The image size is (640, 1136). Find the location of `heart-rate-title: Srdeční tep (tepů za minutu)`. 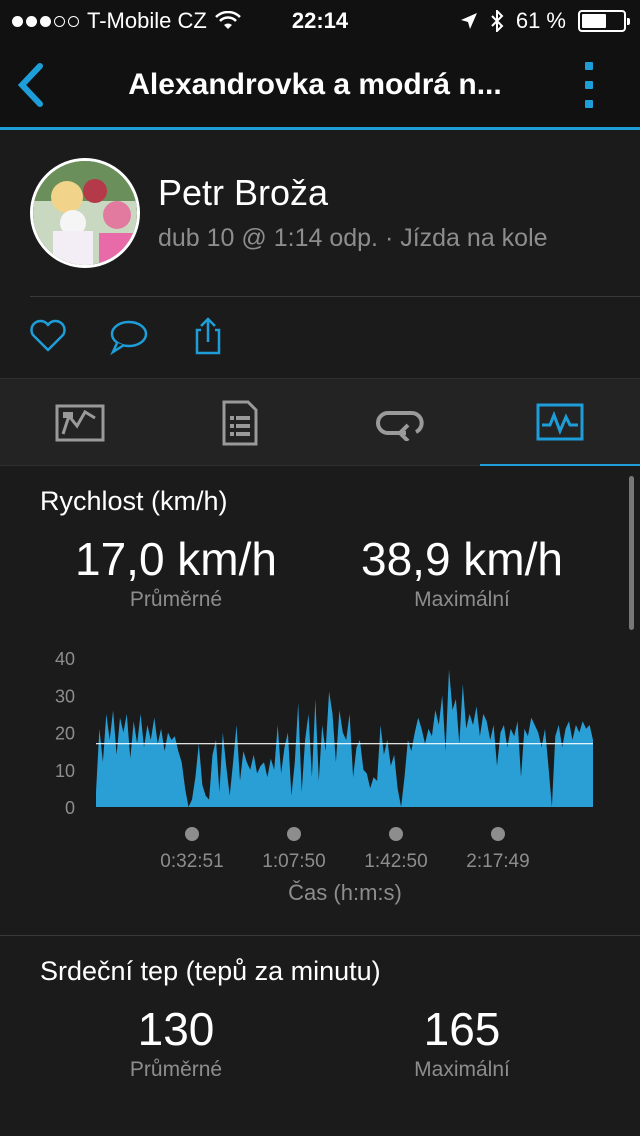

heart-rate-title: Srdeční tep (tepů za minutu) is located at coordinates (210, 971).